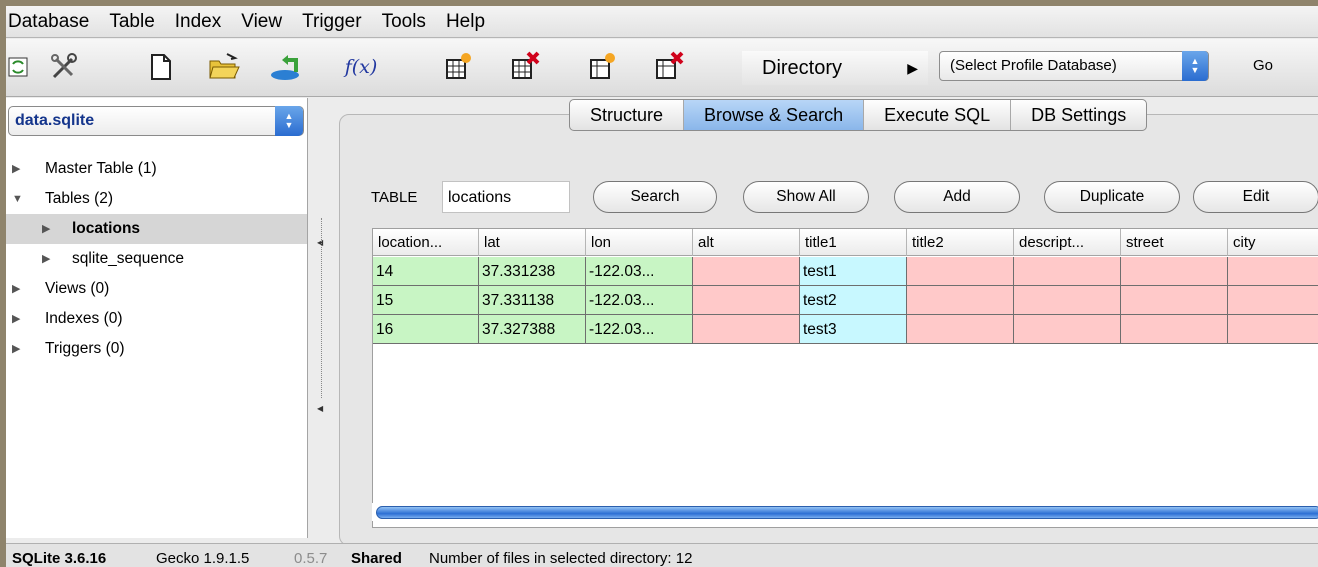  I want to click on collapse-left-icon: ◀, so click(320, 408).